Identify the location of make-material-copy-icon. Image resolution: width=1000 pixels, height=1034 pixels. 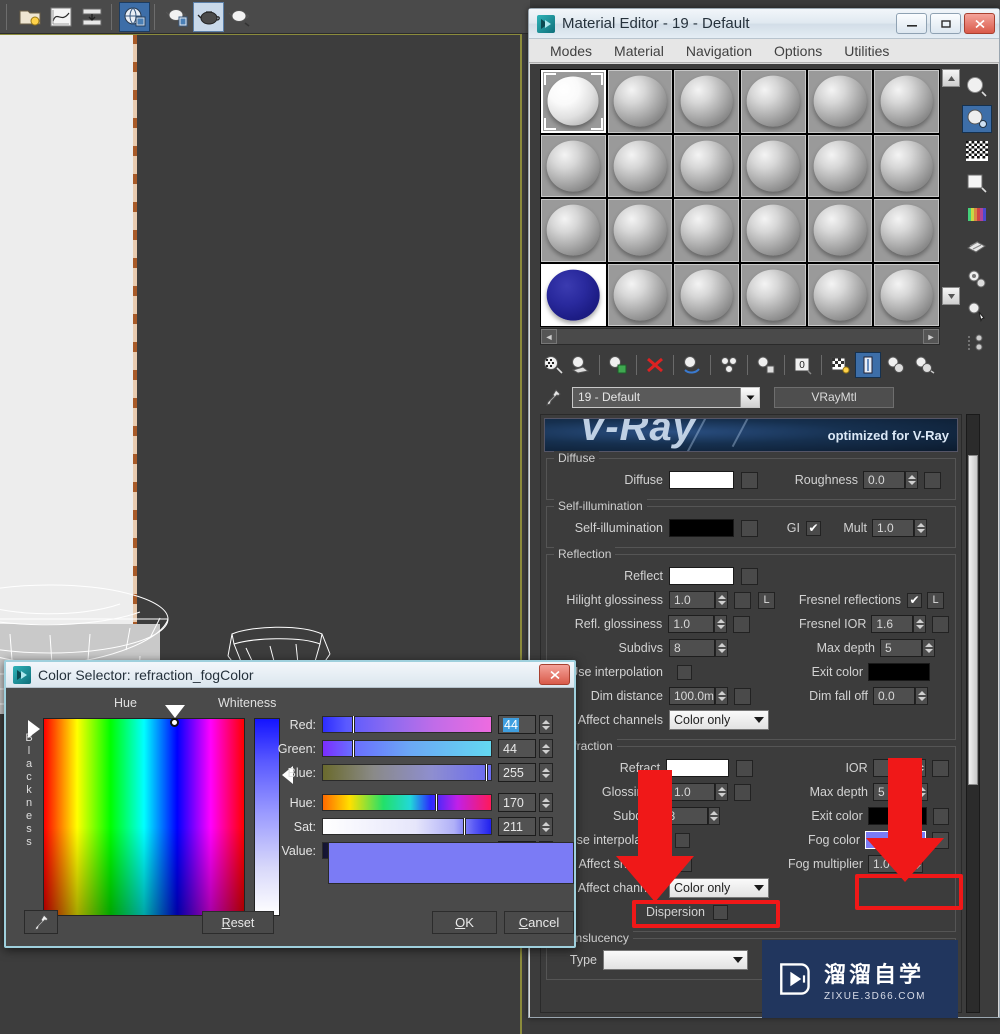
(692, 365).